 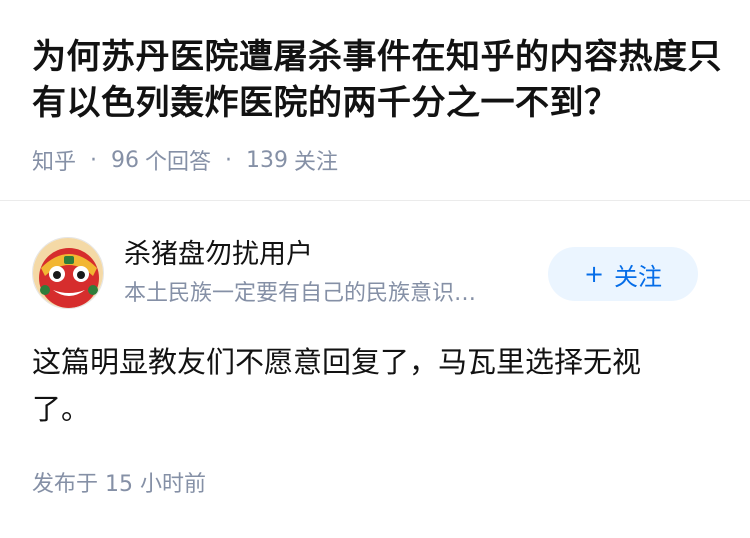 I want to click on answer-timestamp: 发布于 15 小时前, so click(x=119, y=484).